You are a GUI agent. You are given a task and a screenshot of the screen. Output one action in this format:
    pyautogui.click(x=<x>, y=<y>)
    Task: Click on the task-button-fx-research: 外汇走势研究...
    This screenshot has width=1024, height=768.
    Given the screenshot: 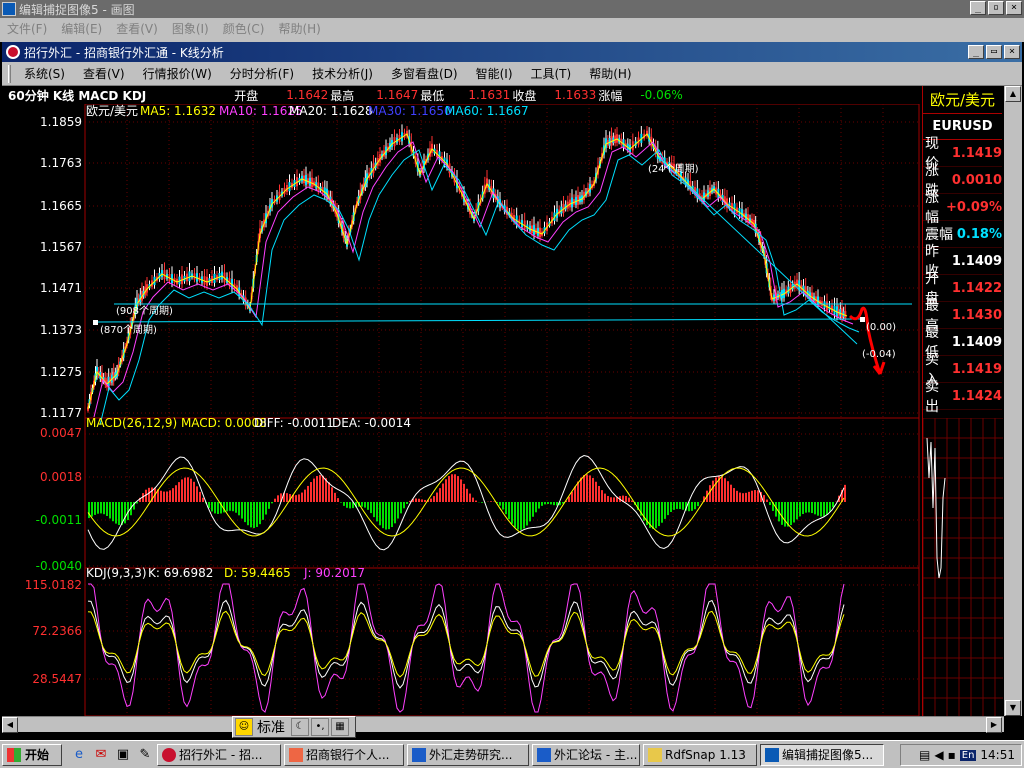 What is the action you would take?
    pyautogui.click(x=468, y=754)
    